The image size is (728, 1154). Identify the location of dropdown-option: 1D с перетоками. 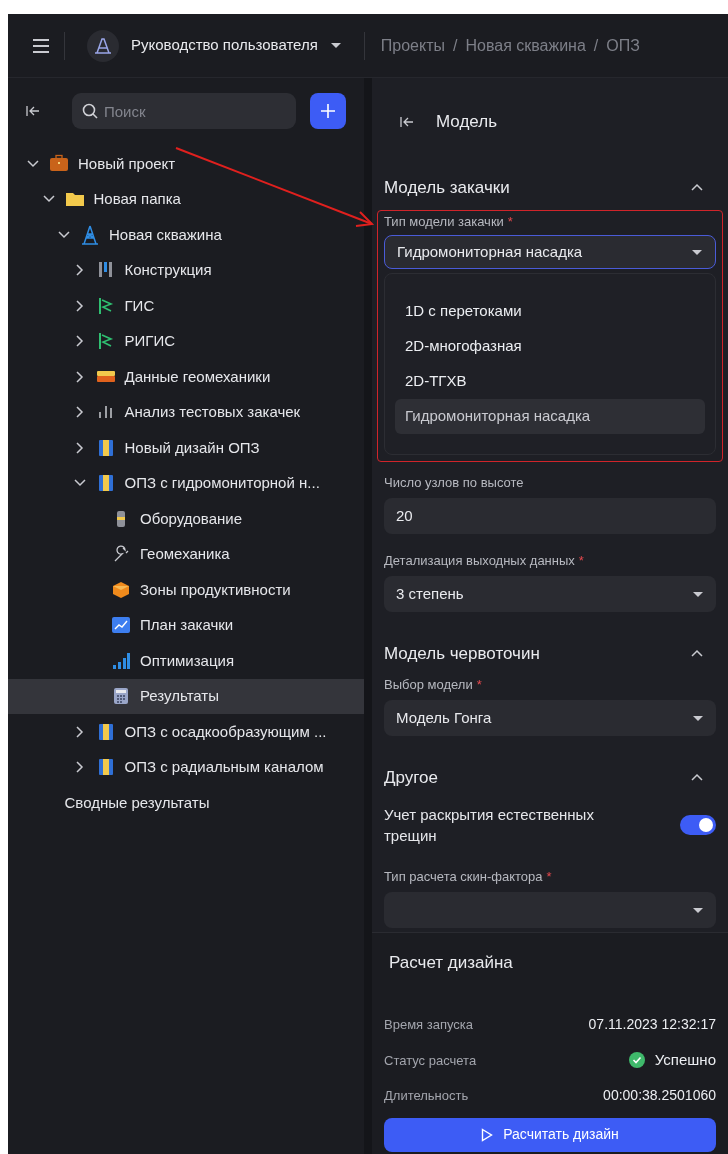
(550, 311).